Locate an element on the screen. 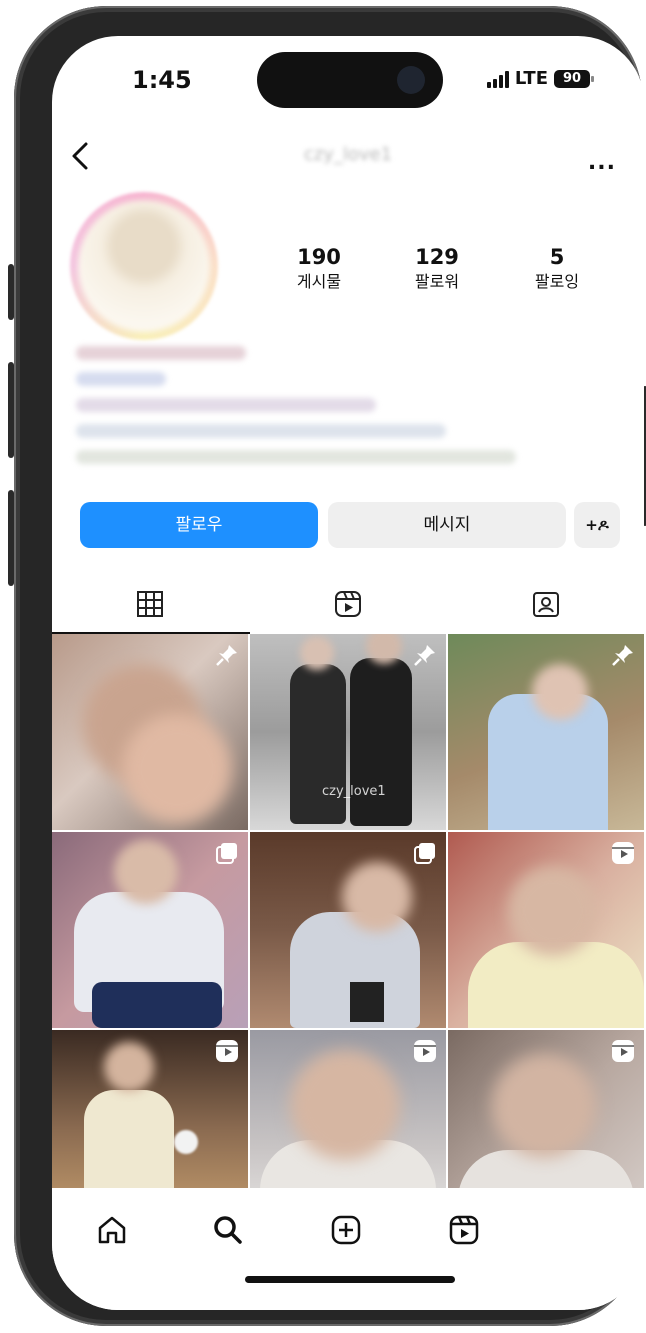  volume-up-button is located at coordinates (11, 410).